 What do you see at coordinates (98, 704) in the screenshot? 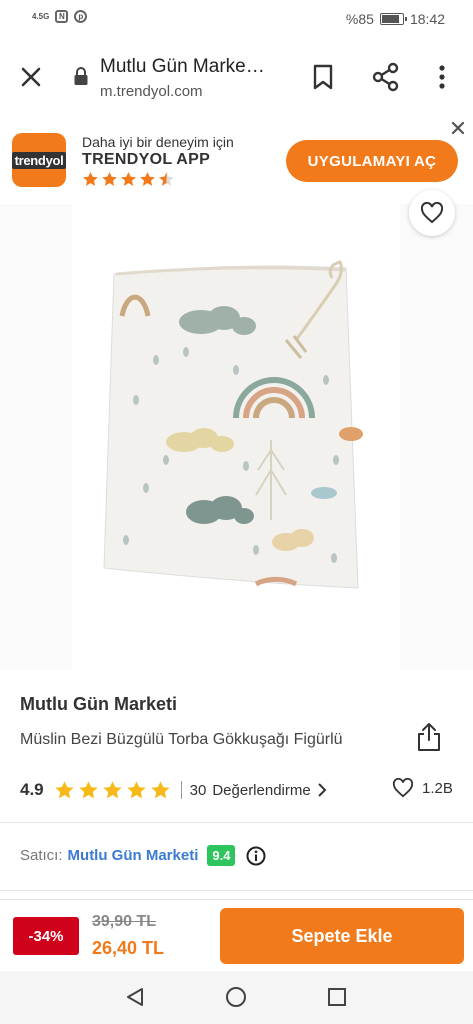
I see `shop-name: Mutlu Gün Marketi` at bounding box center [98, 704].